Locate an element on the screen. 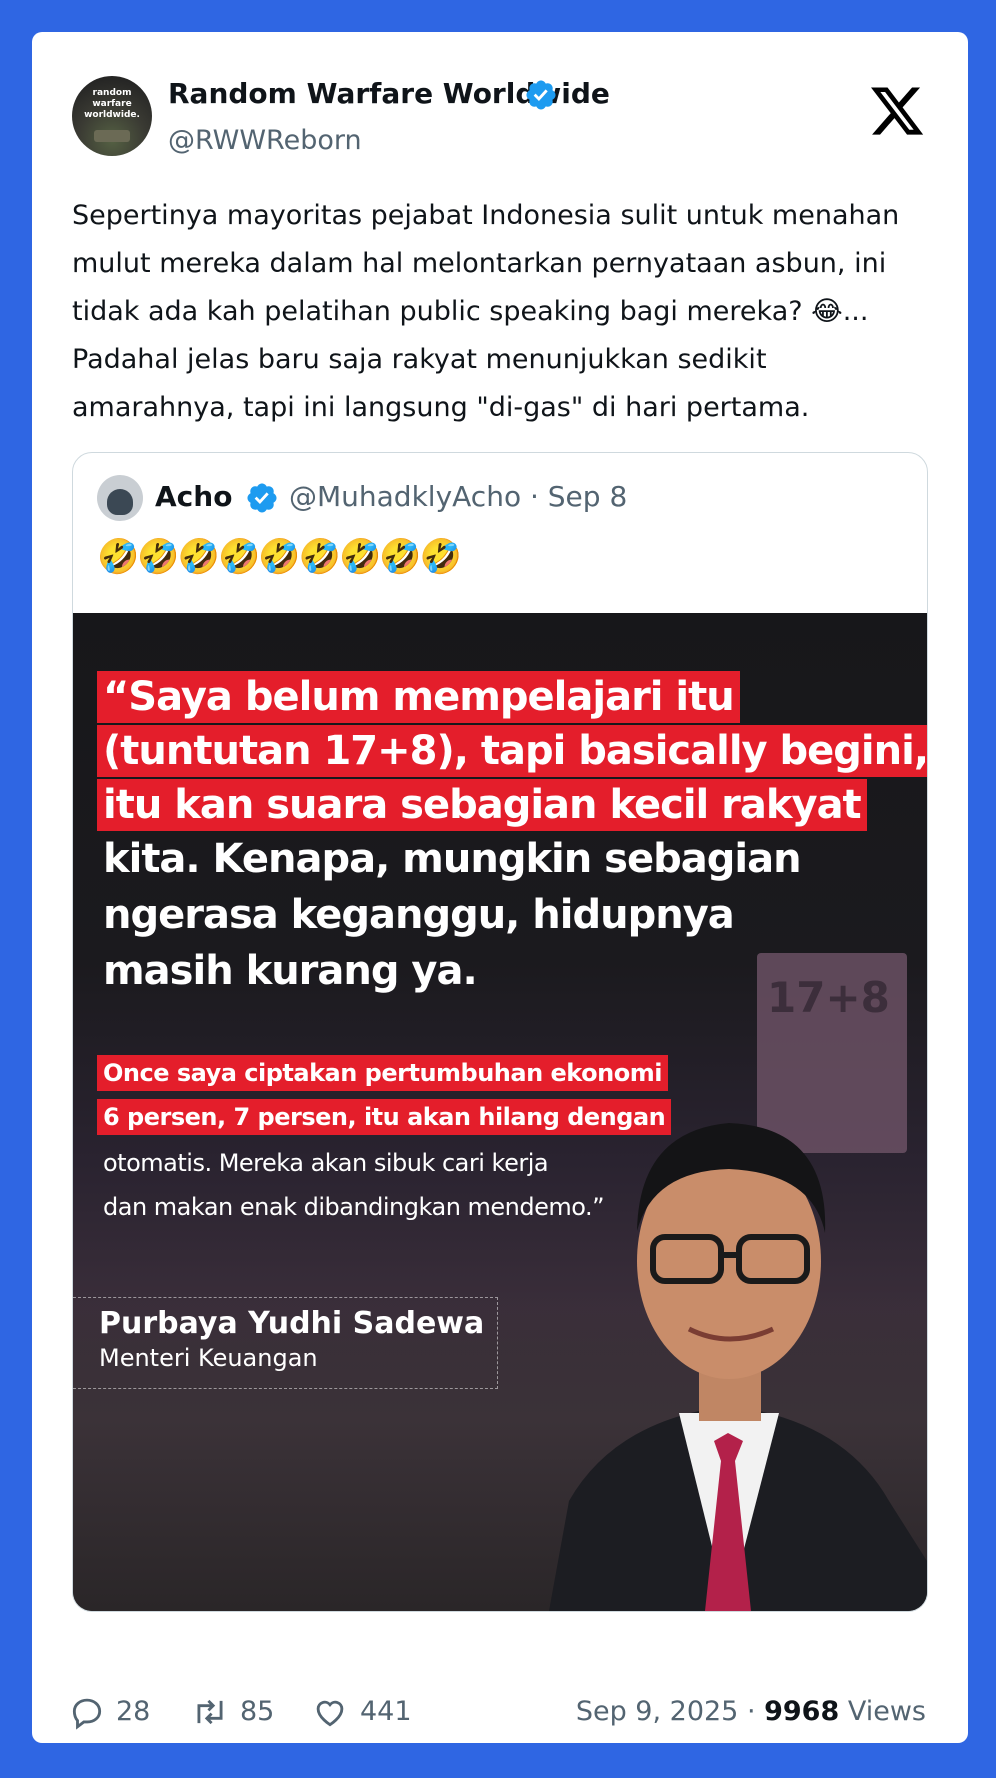  author-handle: @RWWReborn is located at coordinates (265, 141).